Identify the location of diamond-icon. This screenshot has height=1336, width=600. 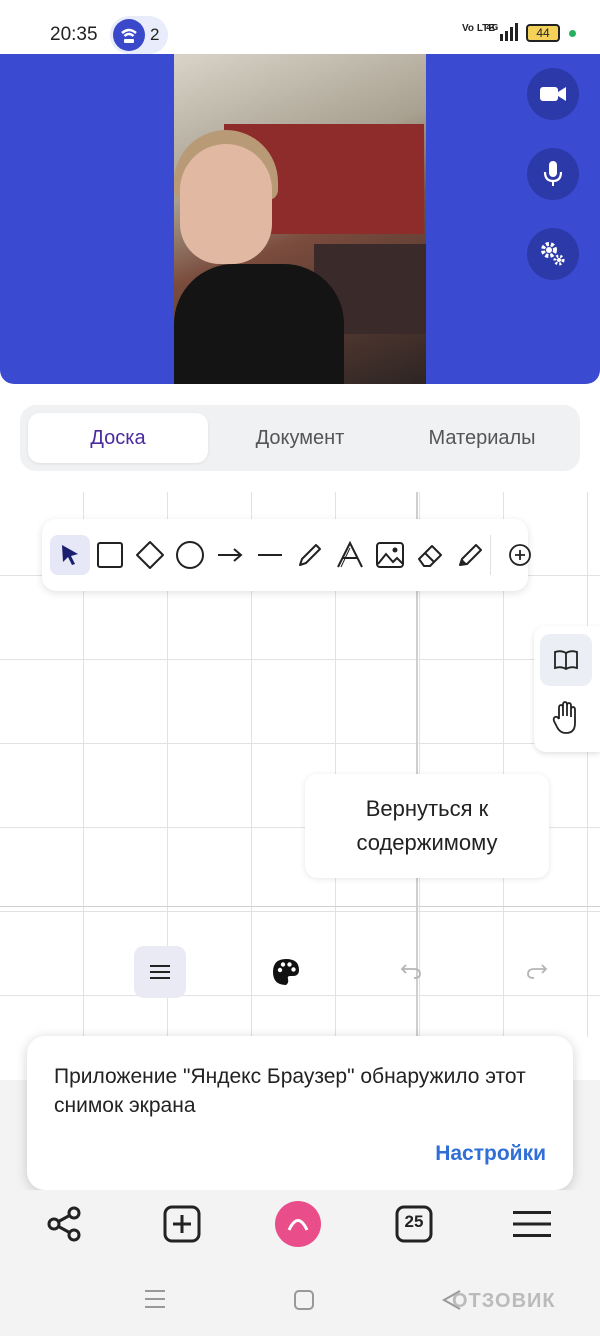
(150, 555).